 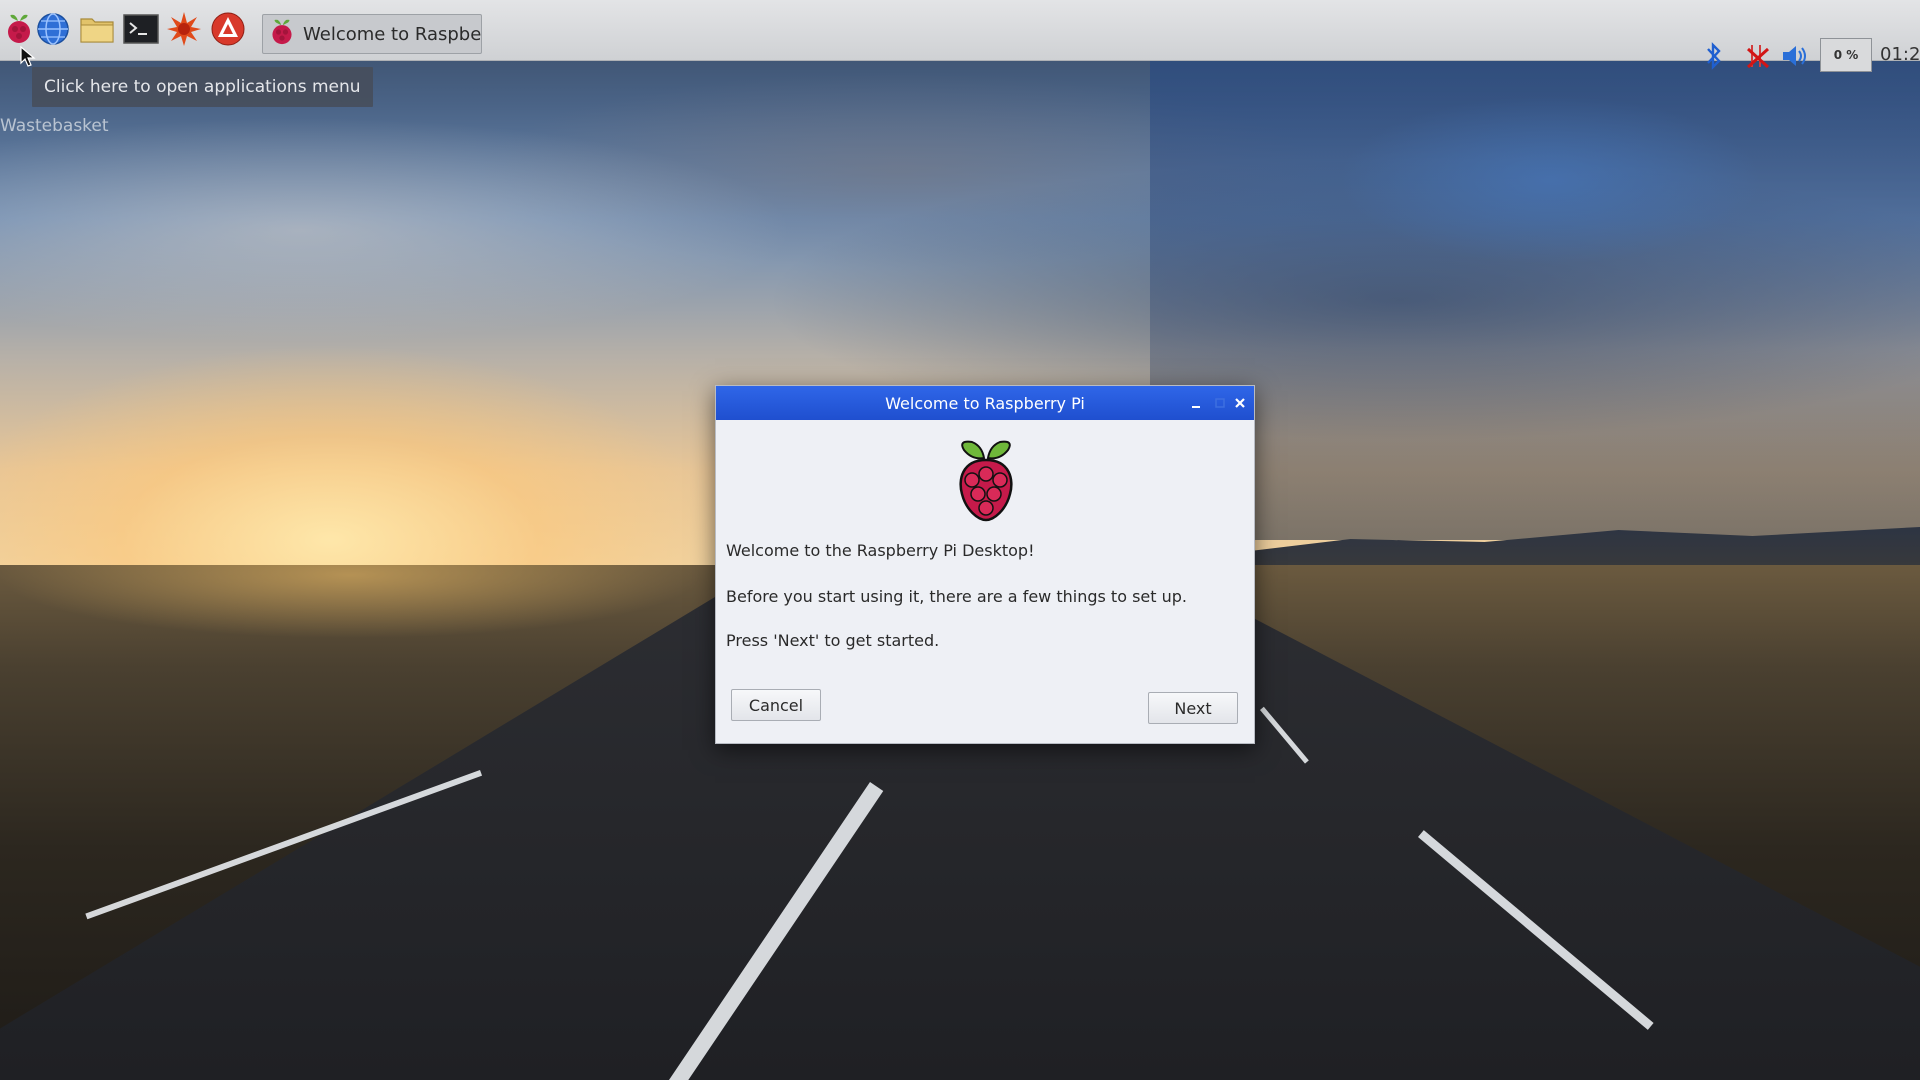 What do you see at coordinates (19, 29) in the screenshot?
I see `raspberry-menu-icon` at bounding box center [19, 29].